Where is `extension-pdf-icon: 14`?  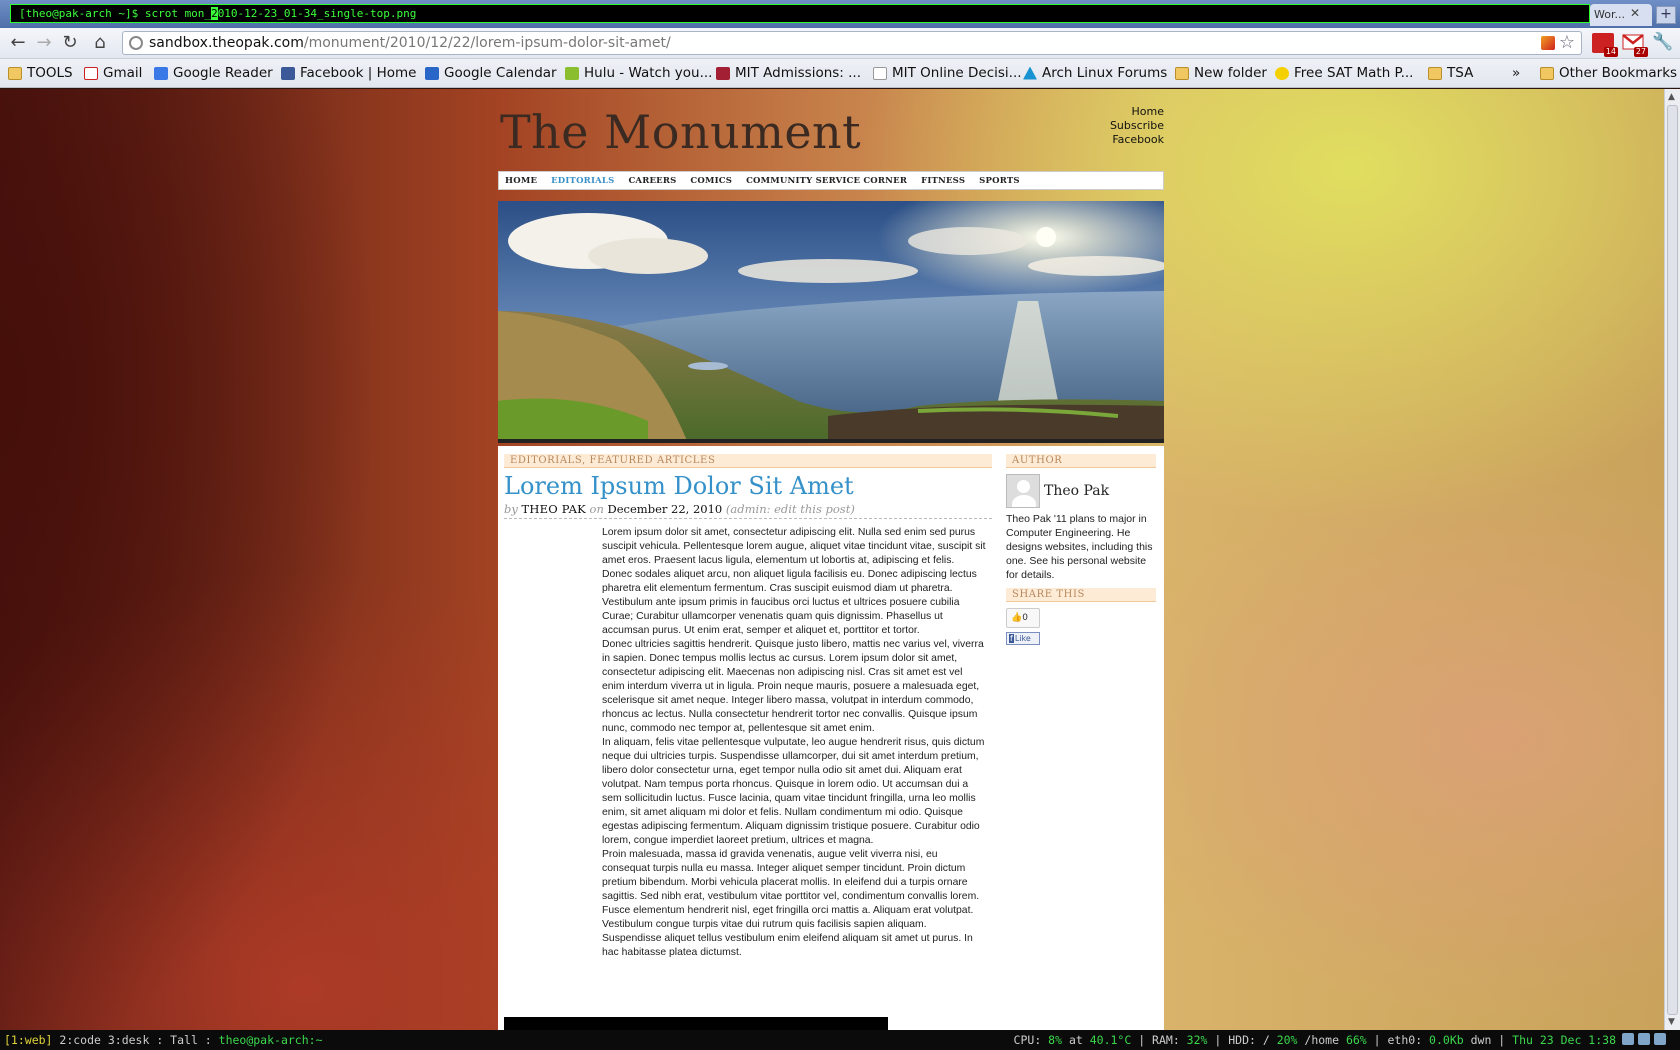 extension-pdf-icon: 14 is located at coordinates (1605, 45).